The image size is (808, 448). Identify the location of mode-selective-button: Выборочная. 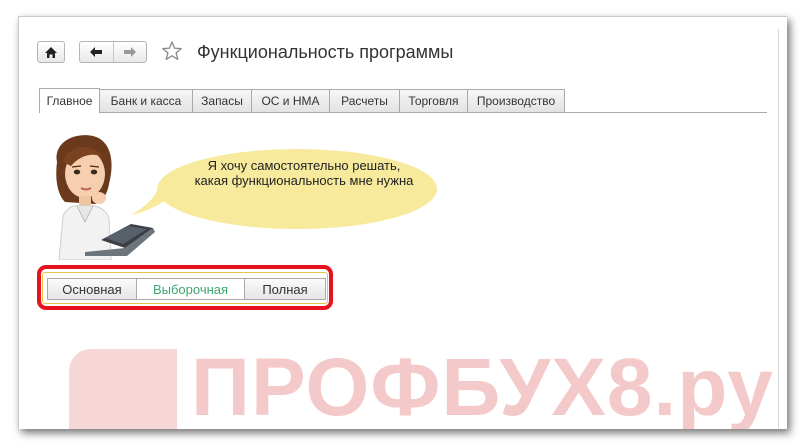
(190, 289).